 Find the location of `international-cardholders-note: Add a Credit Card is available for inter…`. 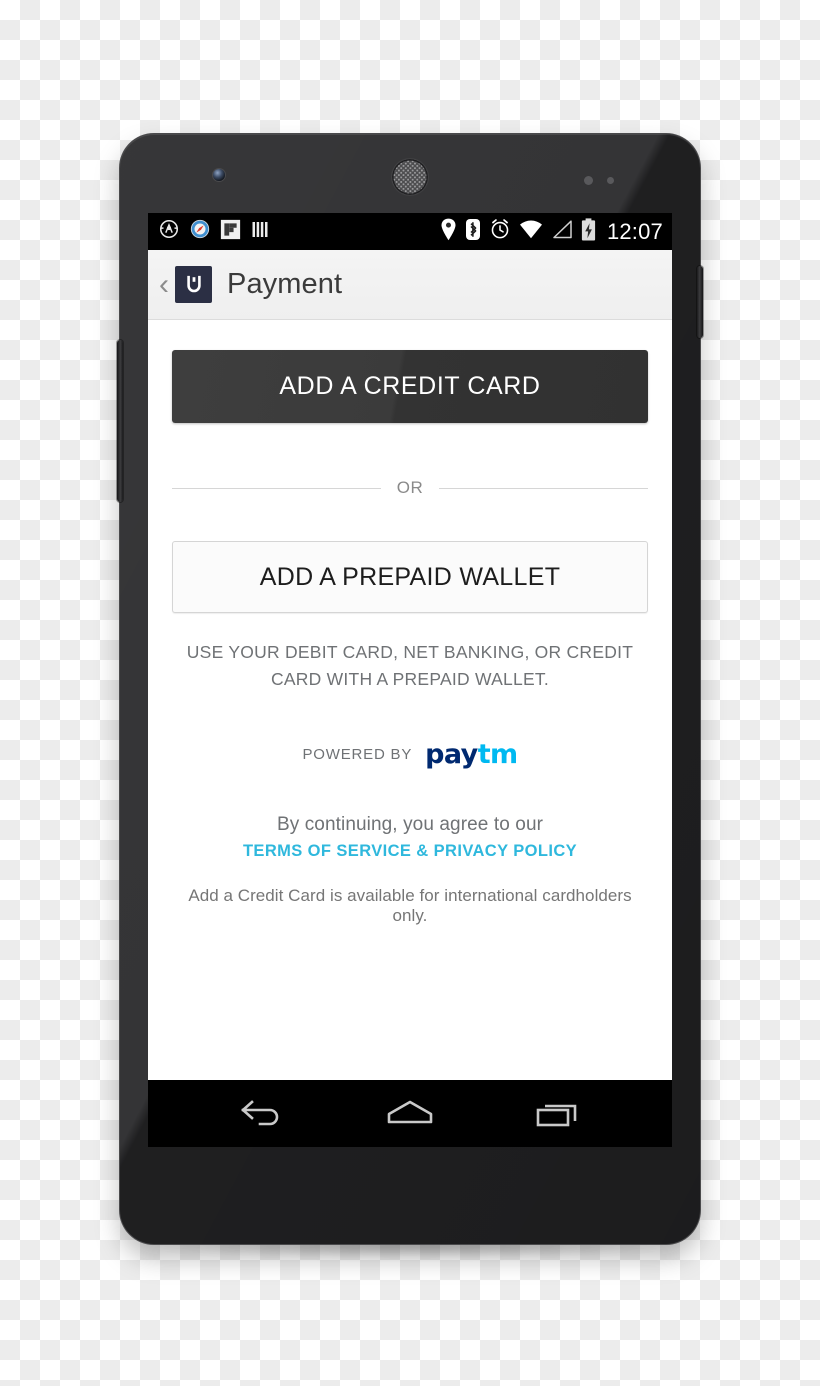

international-cardholders-note: Add a Credit Card is available for inter… is located at coordinates (410, 906).